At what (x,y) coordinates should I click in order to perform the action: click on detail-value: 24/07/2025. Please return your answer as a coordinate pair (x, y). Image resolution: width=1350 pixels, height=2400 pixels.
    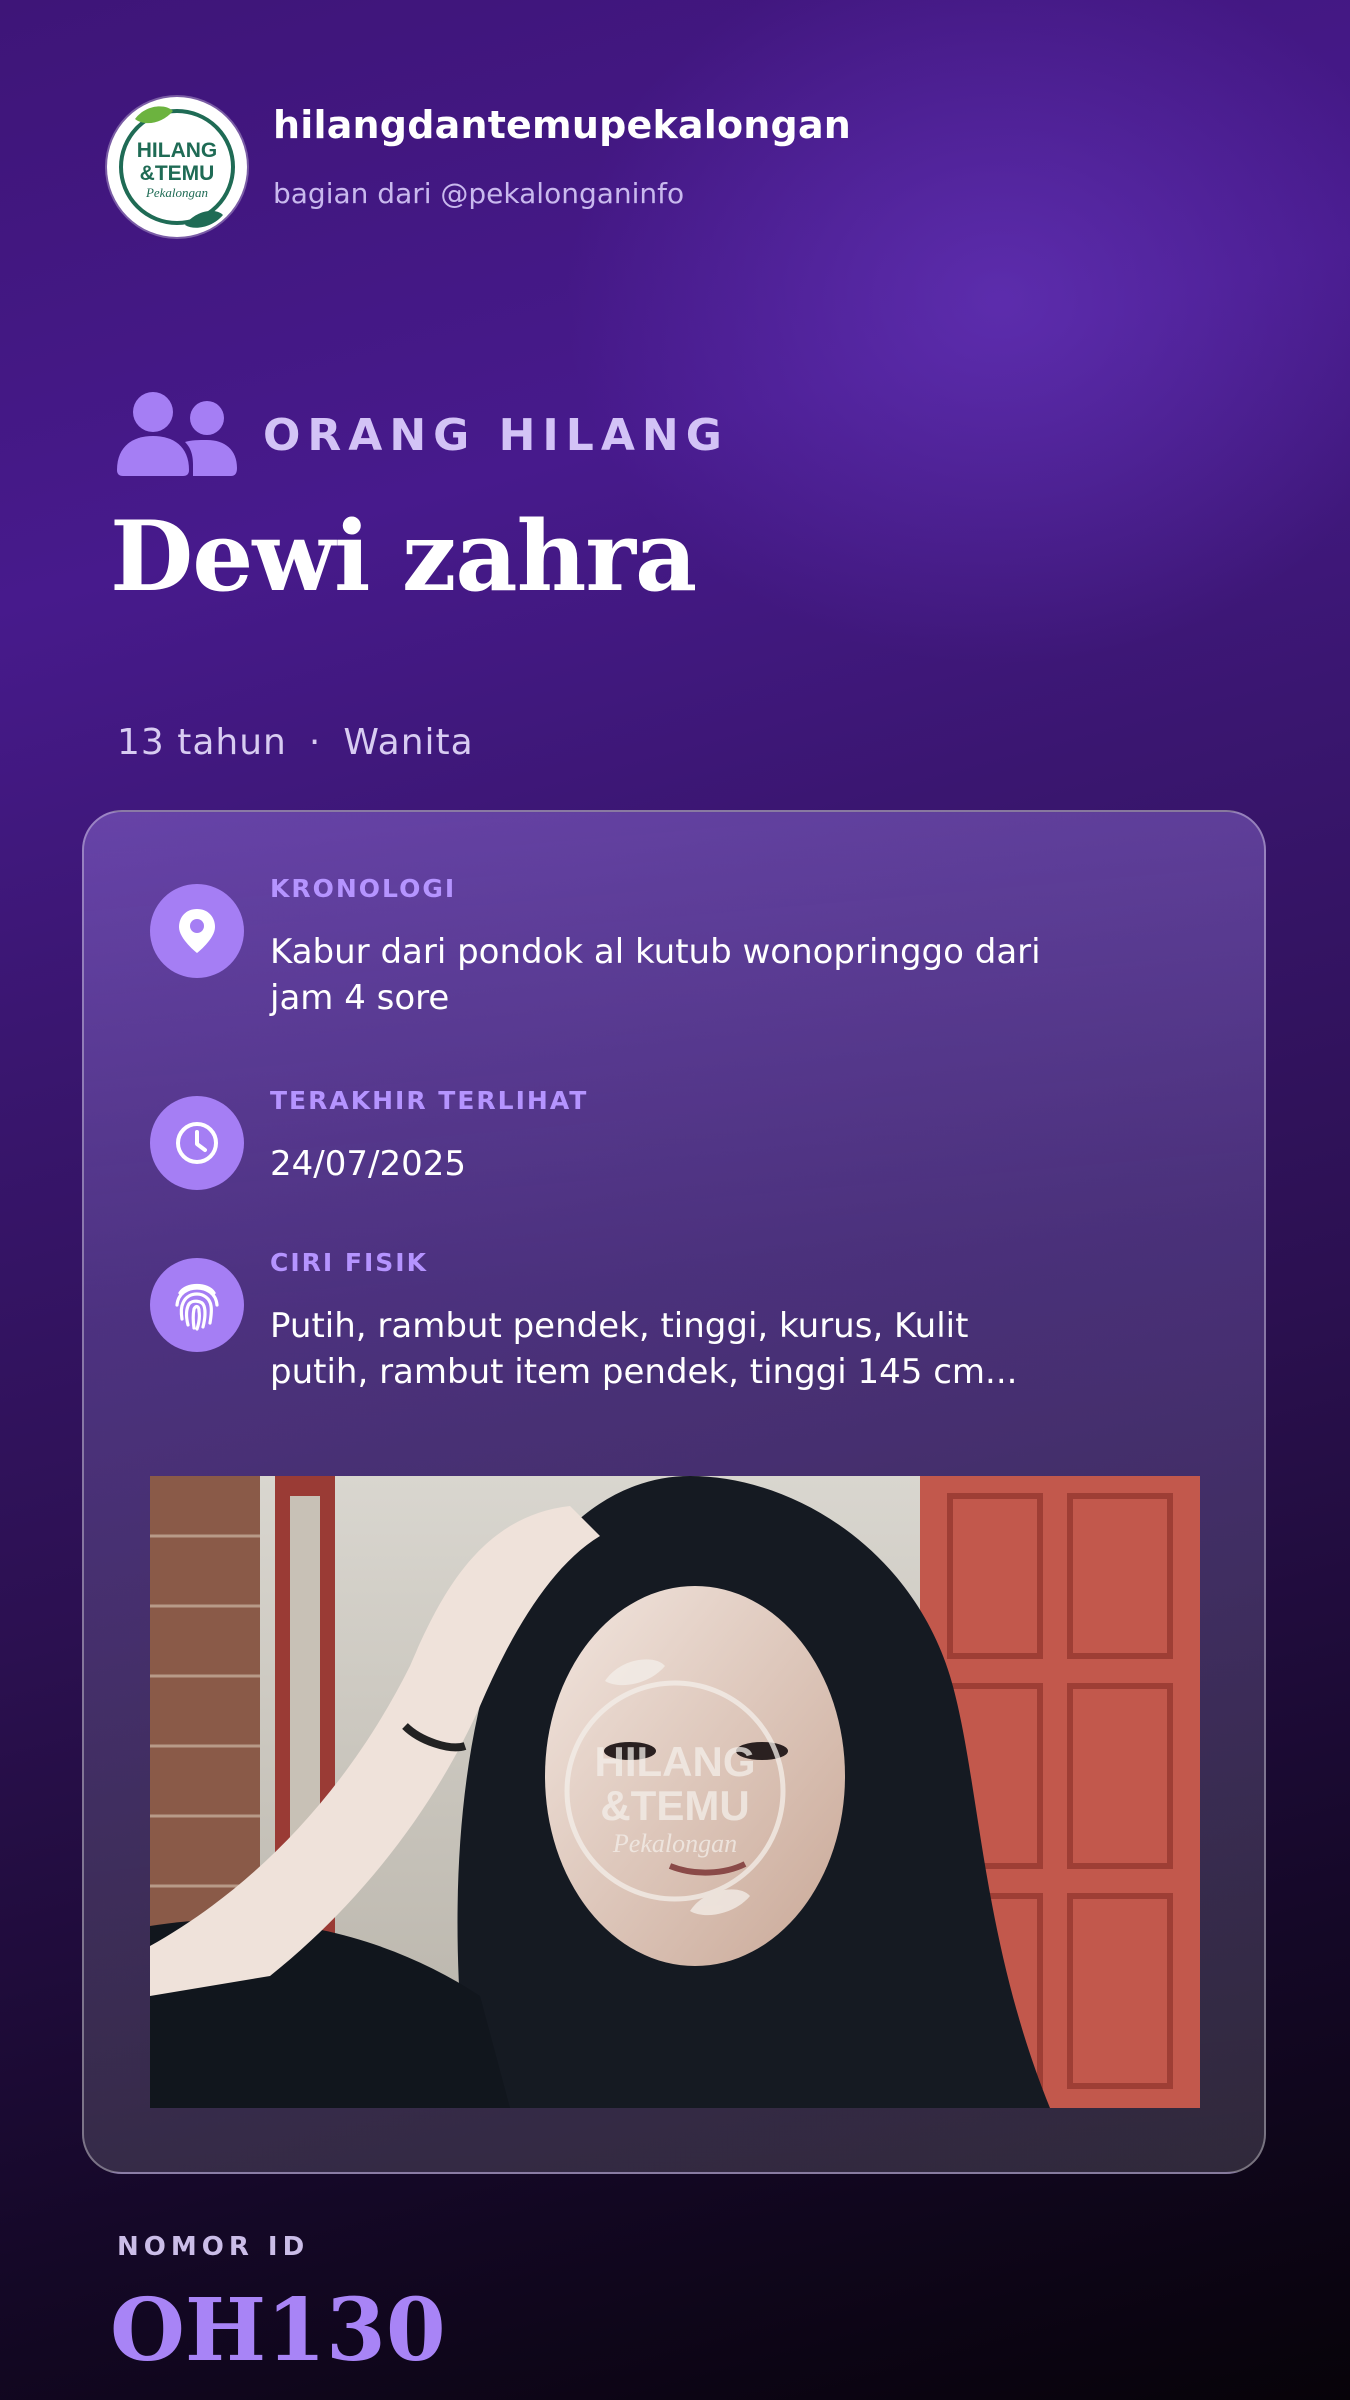
    Looking at the image, I should click on (368, 1164).